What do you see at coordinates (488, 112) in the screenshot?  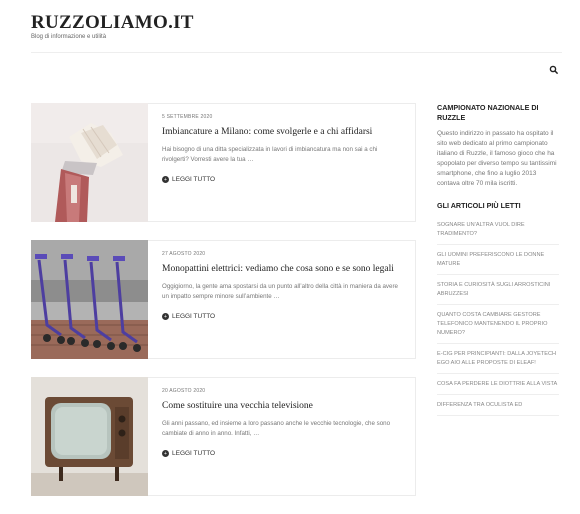 I see `widget-title-campionato: CAMPIONATO NAZIONALE DI RUZZLE` at bounding box center [488, 112].